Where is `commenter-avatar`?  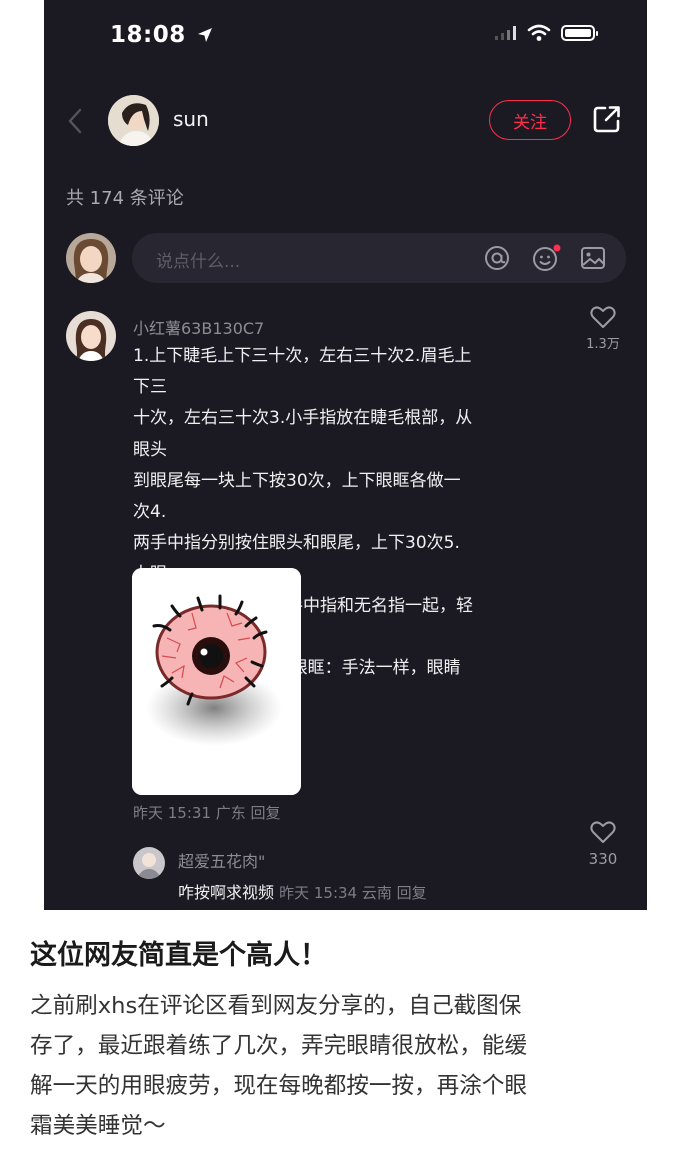 commenter-avatar is located at coordinates (91, 336).